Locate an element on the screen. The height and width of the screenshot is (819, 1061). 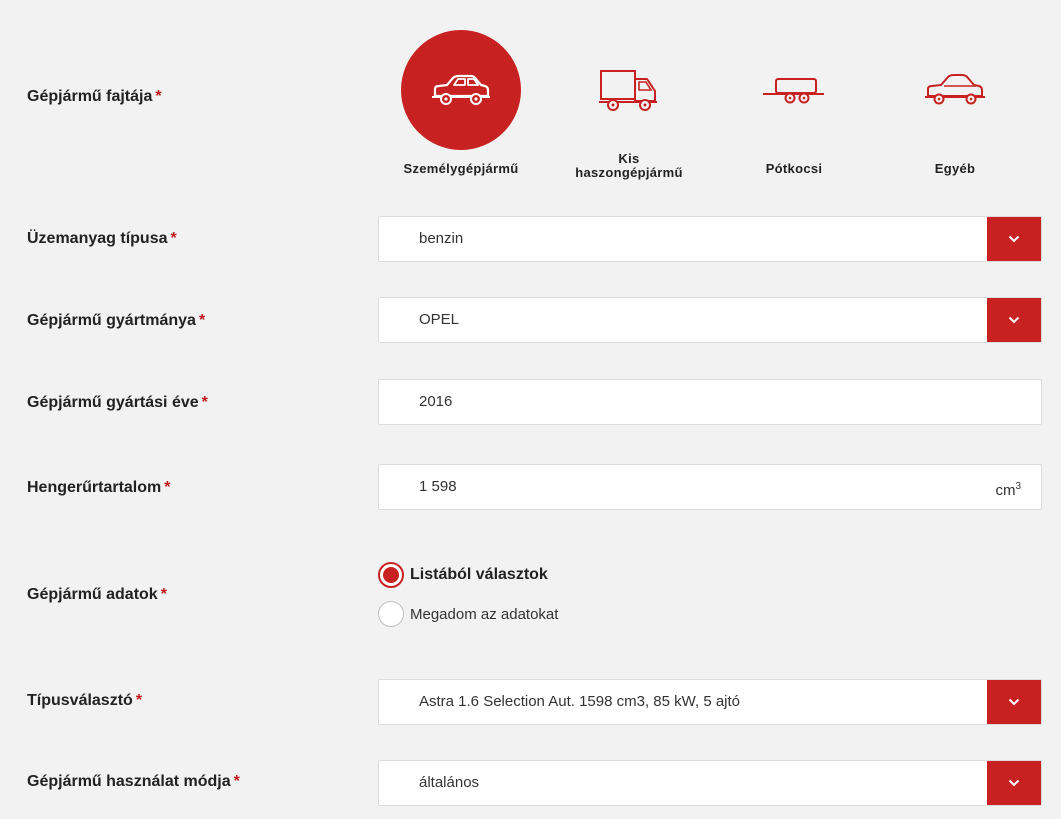
vehicle-type-label-van-line1: Kis is located at coordinates (629, 158).